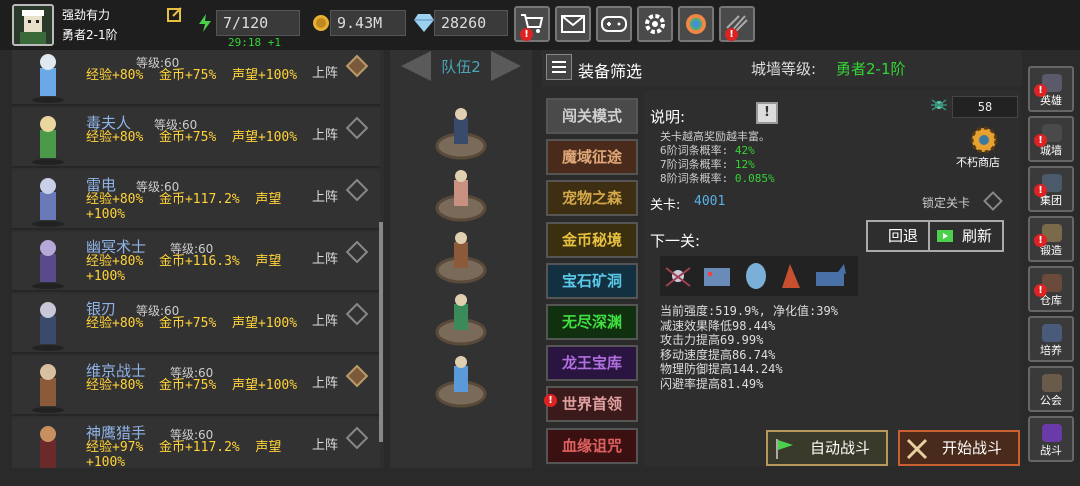  Describe the element at coordinates (592, 157) in the screenshot. I see `mode-button: 魔域征途` at that location.